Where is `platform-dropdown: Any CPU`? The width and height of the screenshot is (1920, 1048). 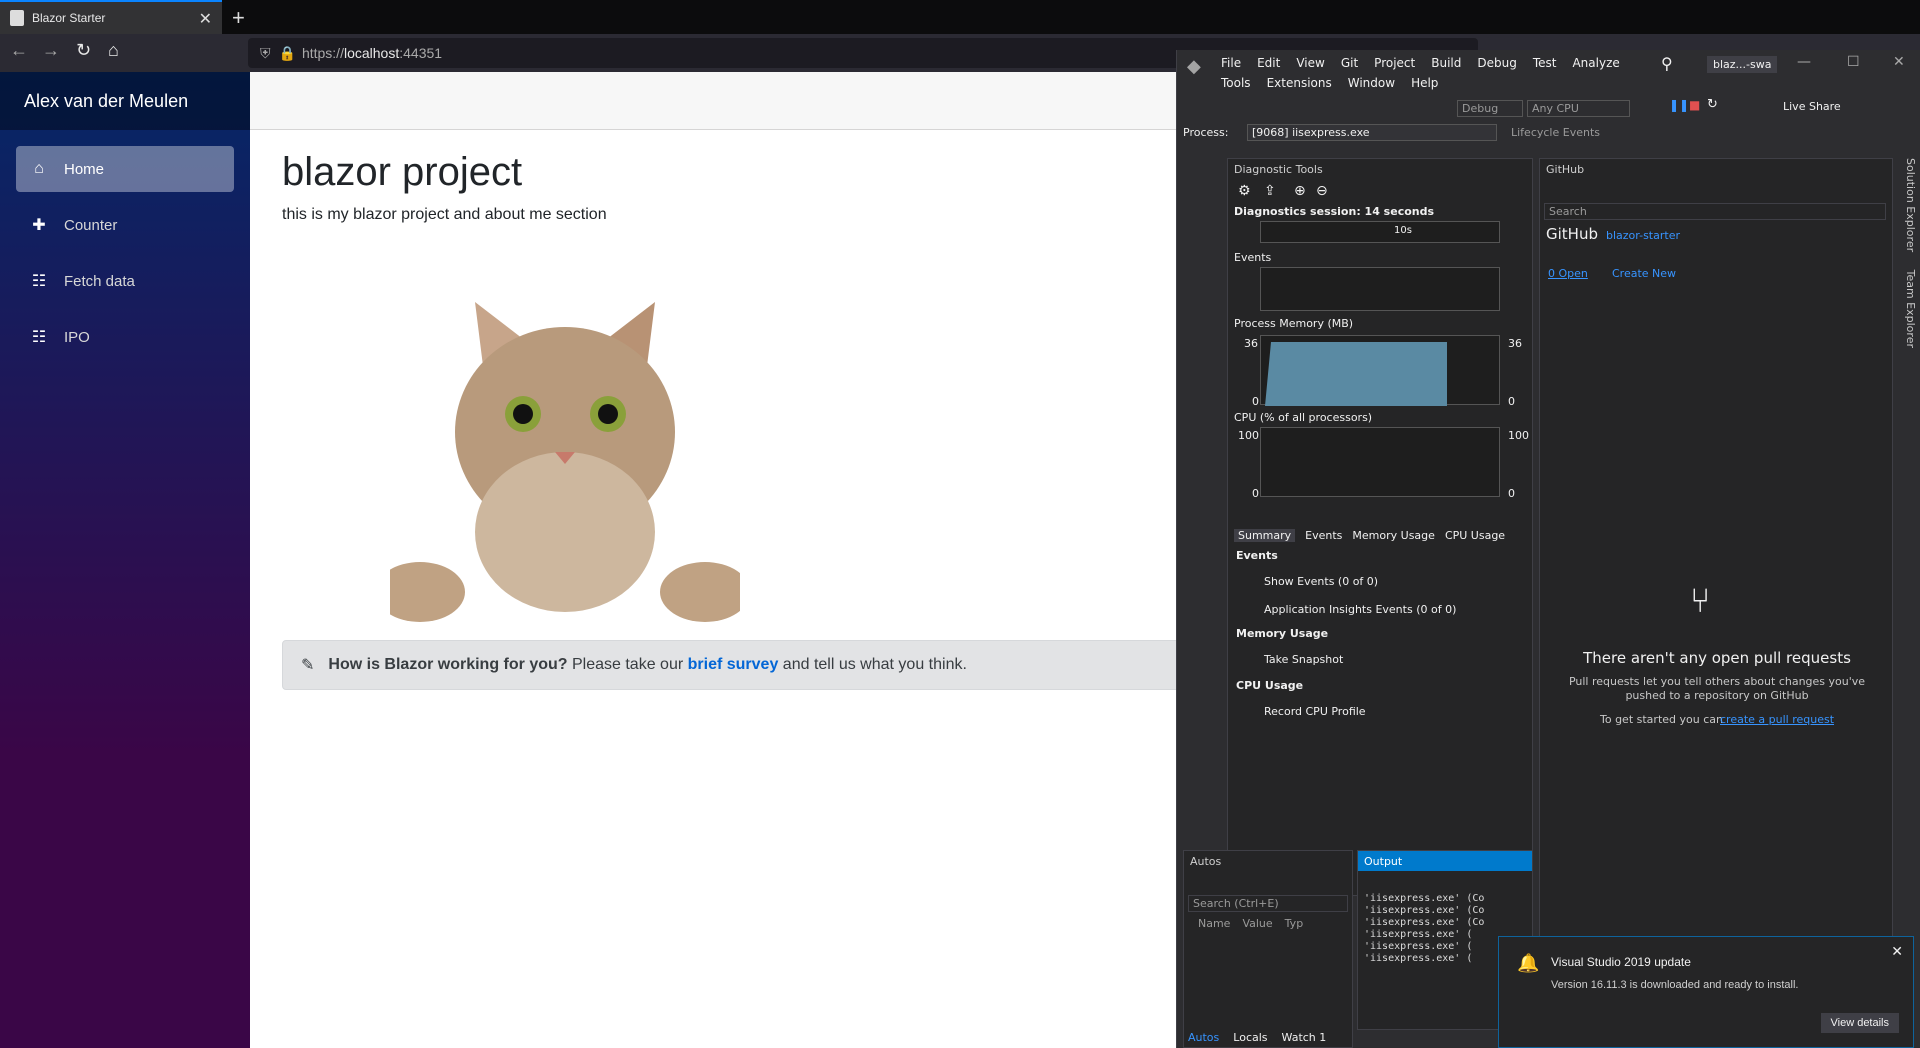
platform-dropdown: Any CPU is located at coordinates (1578, 108).